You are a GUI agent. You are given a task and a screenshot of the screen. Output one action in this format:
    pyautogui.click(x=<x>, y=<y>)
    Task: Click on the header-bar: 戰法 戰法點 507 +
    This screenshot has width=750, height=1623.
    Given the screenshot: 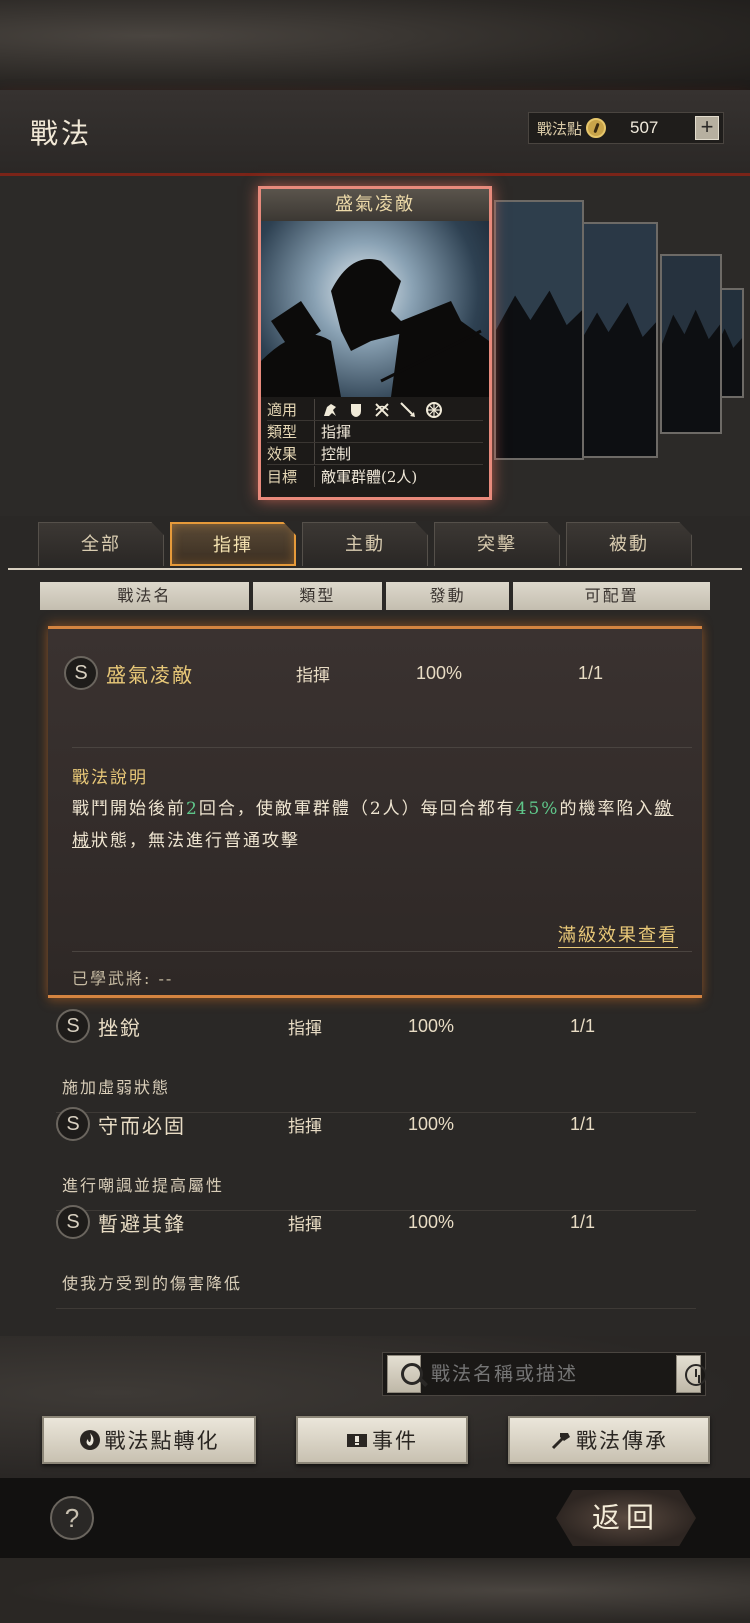 What is the action you would take?
    pyautogui.click(x=375, y=133)
    